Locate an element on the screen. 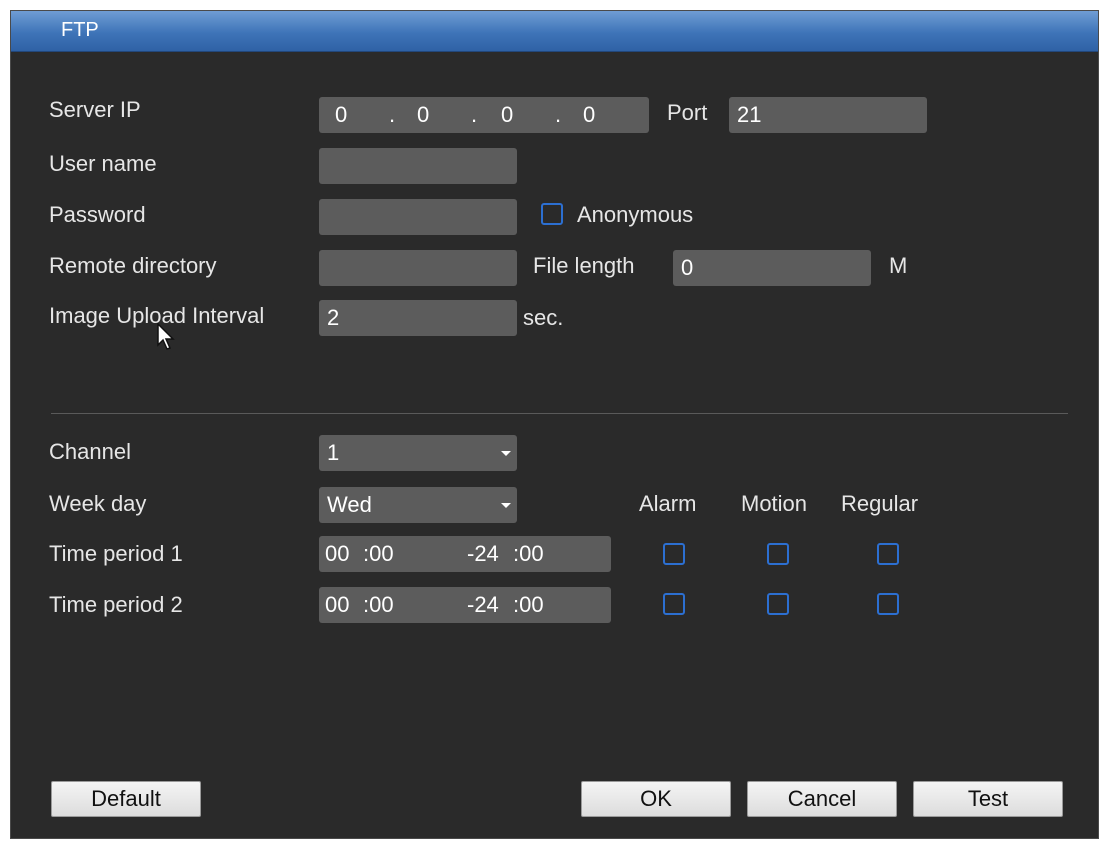  ip-octet-2: 0 is located at coordinates (423, 115).